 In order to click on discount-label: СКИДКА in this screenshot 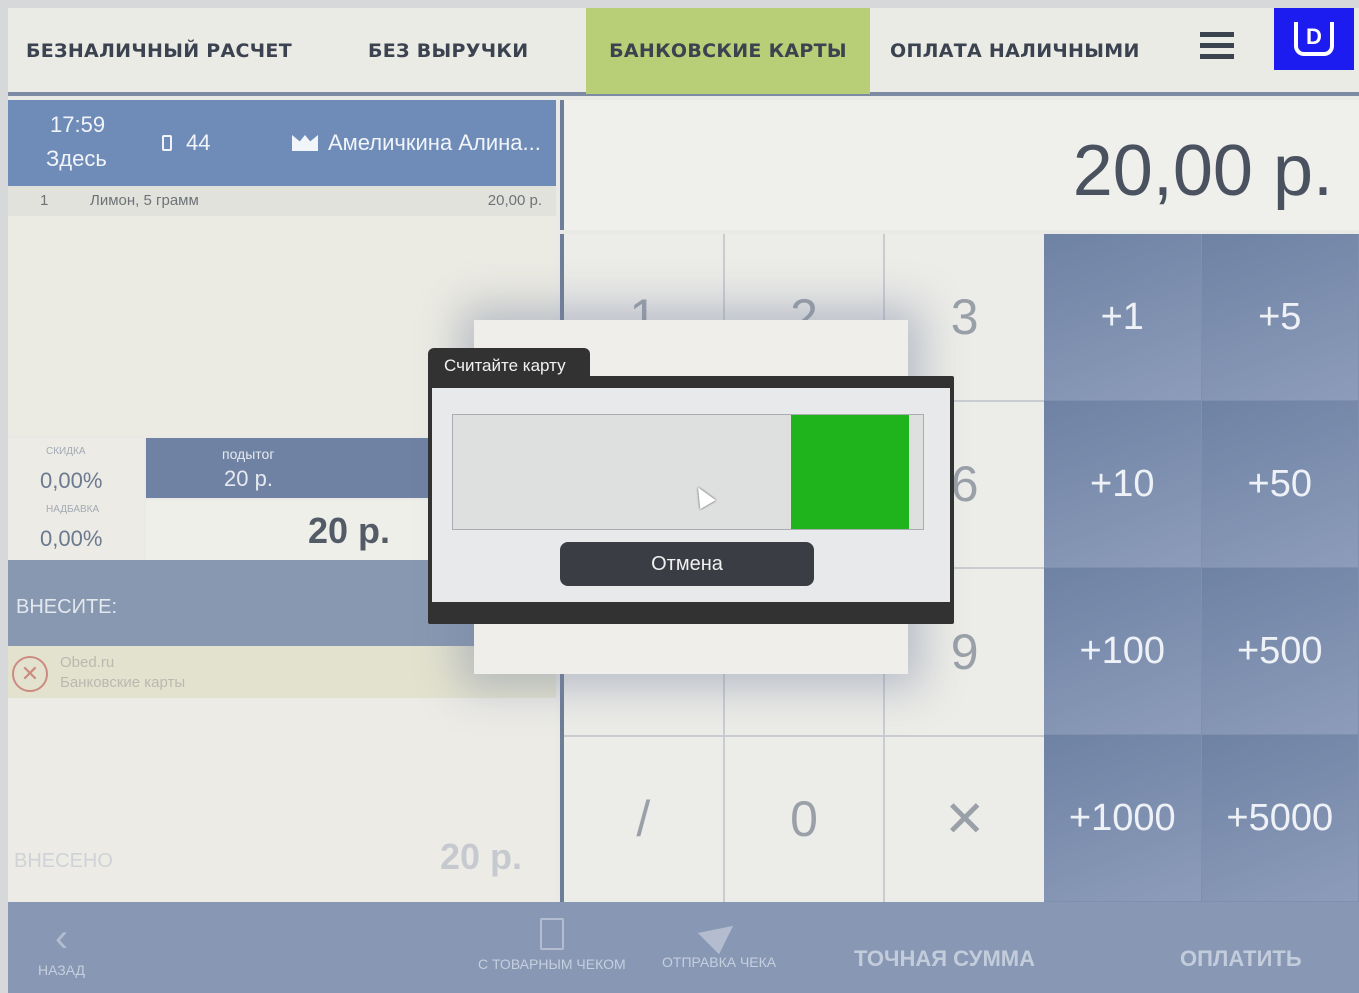, I will do `click(66, 451)`.